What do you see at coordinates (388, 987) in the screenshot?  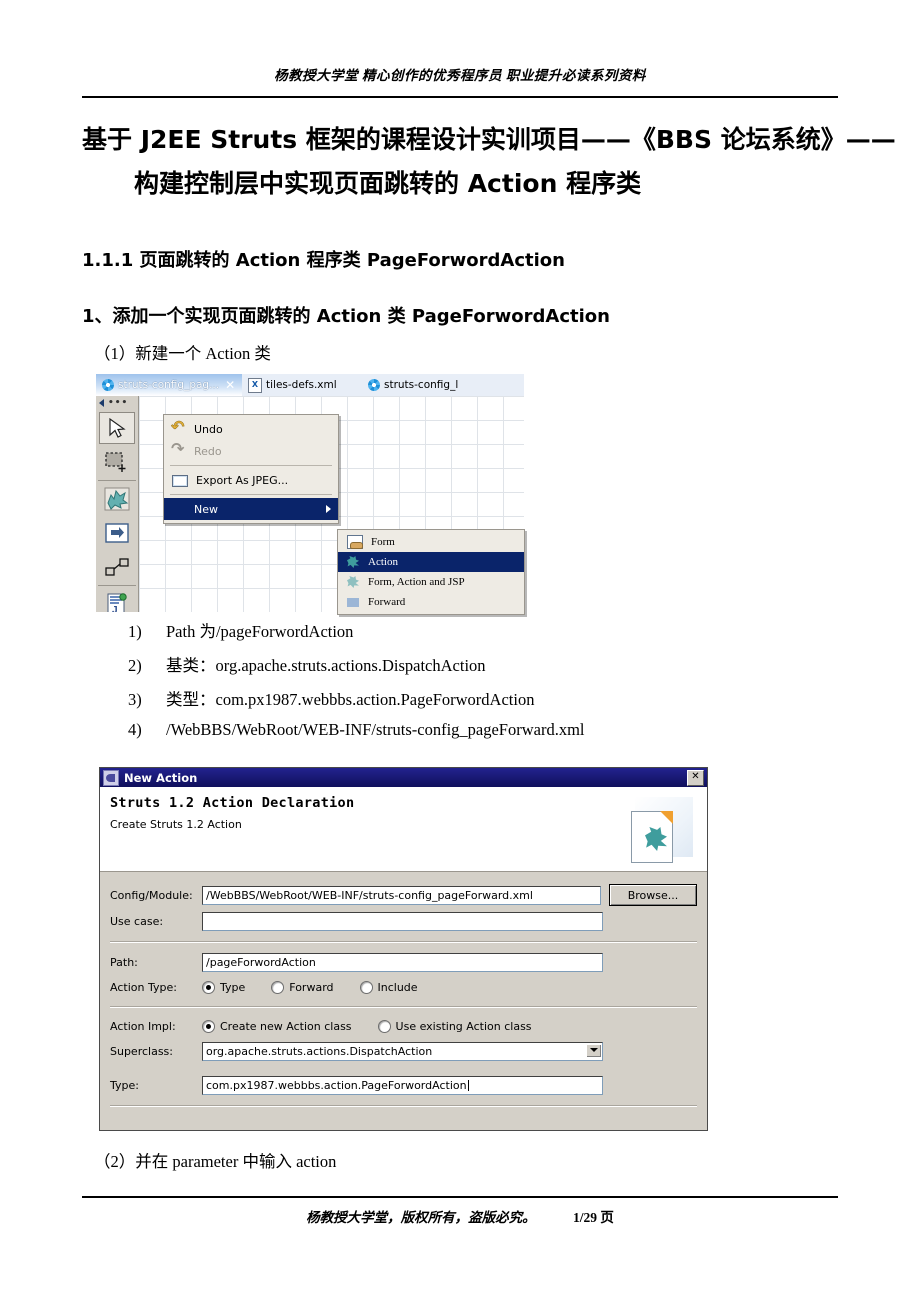 I see `radio-action-type-include: Include` at bounding box center [388, 987].